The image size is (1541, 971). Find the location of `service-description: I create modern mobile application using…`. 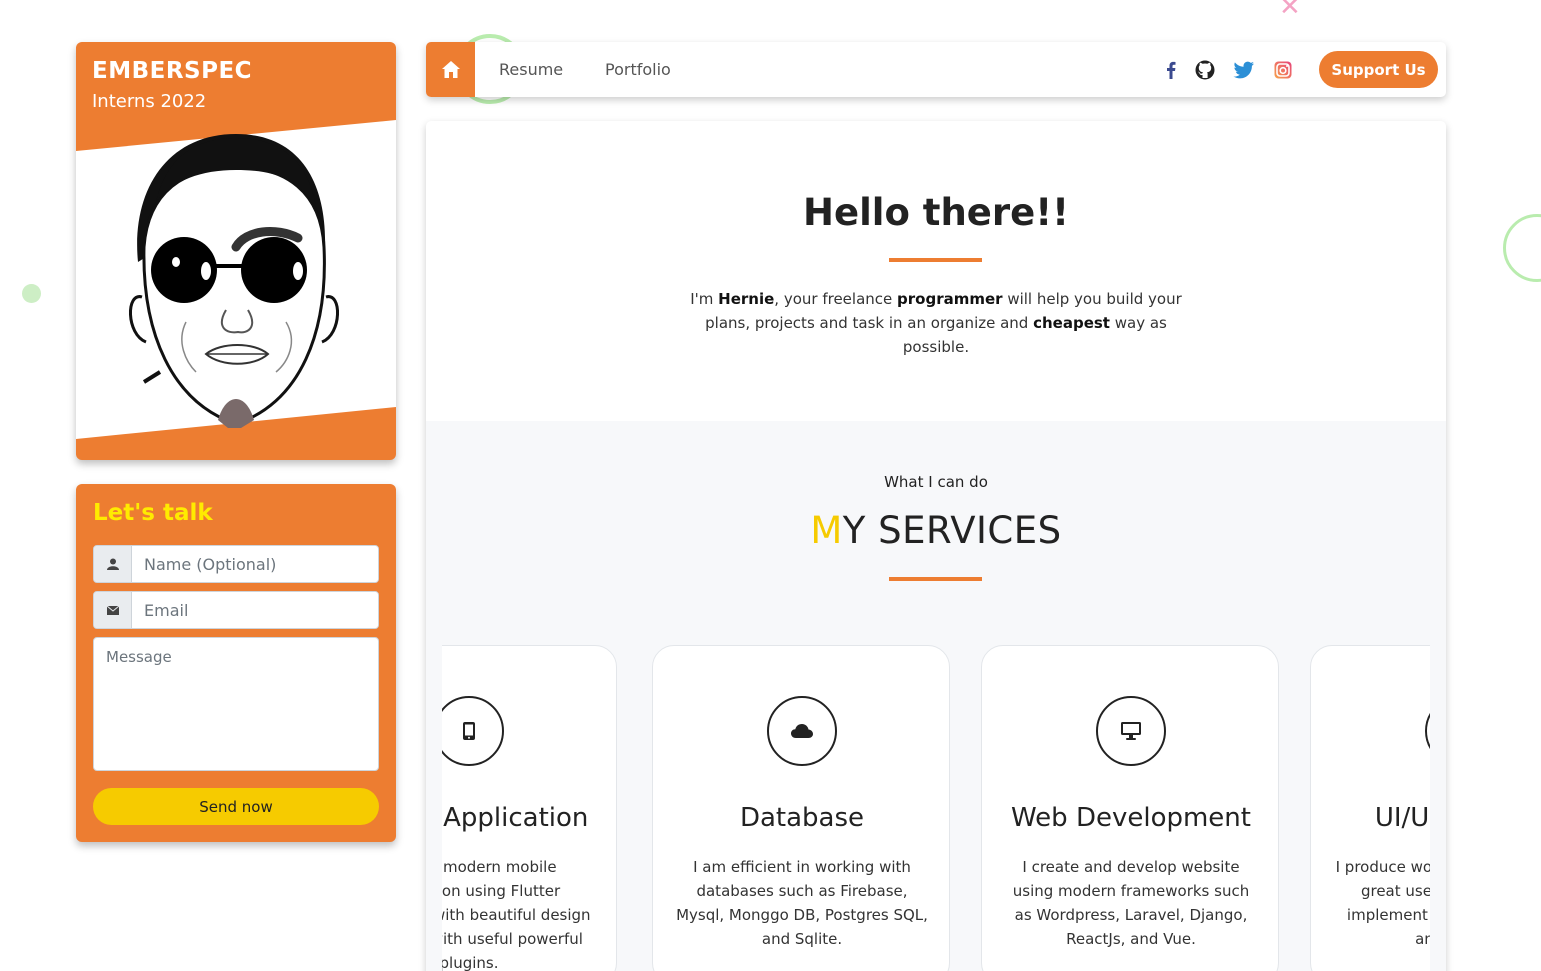

service-description: I create modern mobile application using… is located at coordinates (516, 914).